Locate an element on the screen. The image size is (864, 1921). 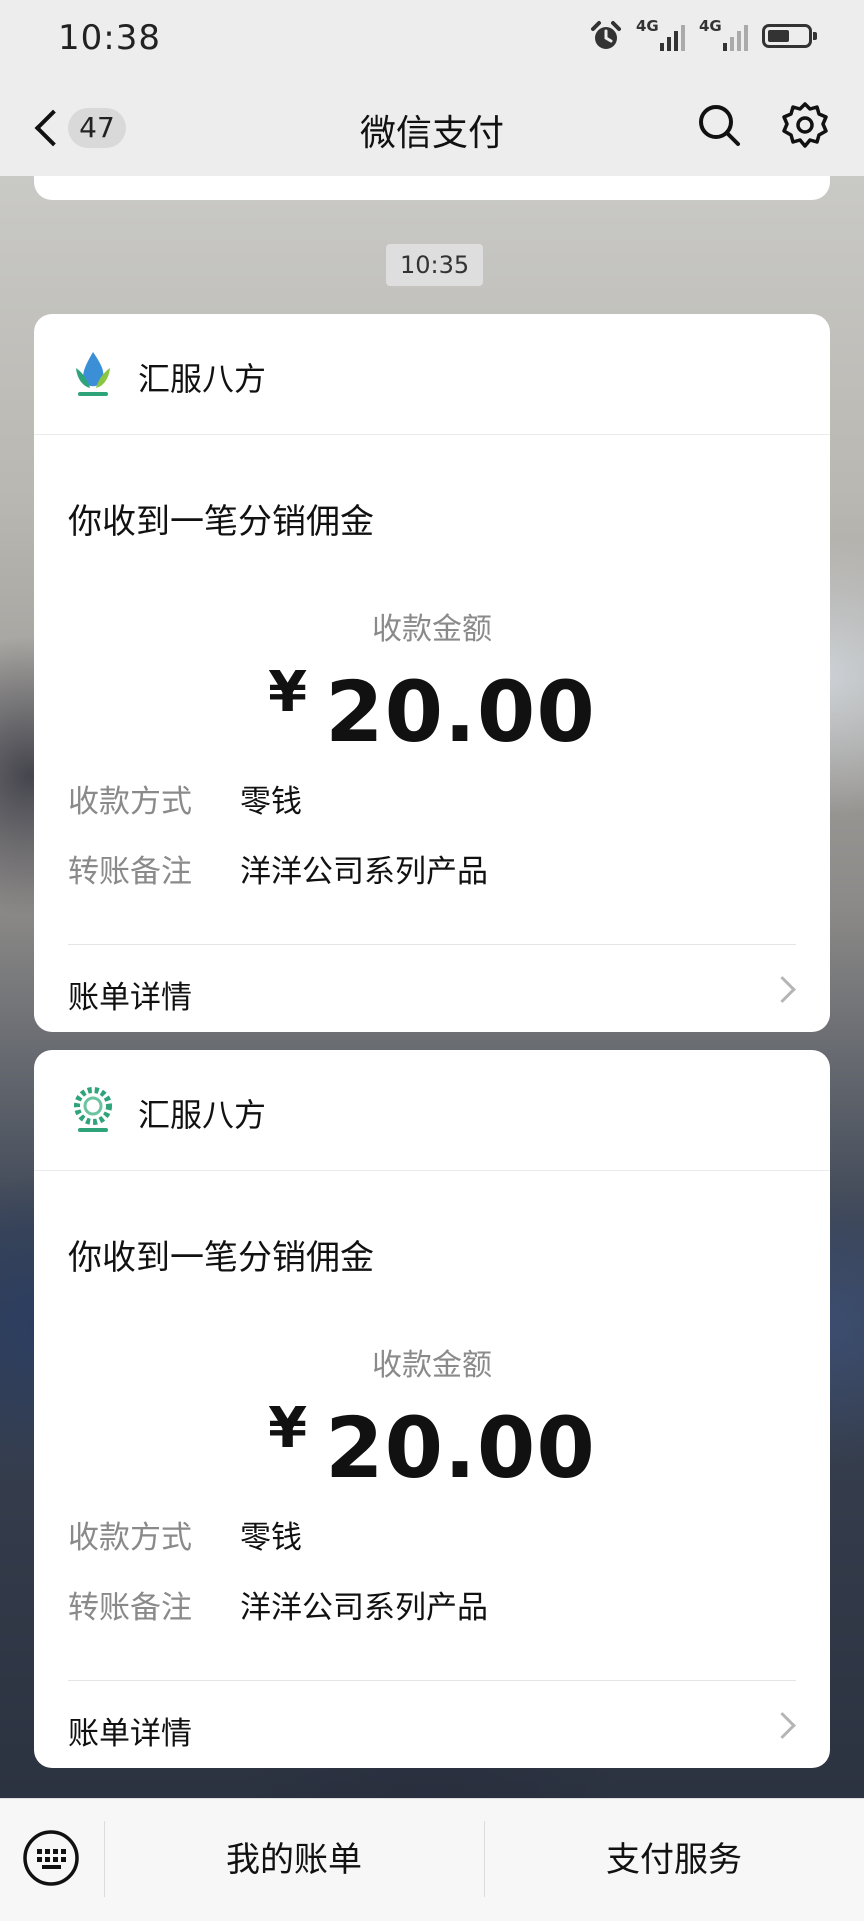
menu-payment-services: 支付服务 is located at coordinates (674, 1860).